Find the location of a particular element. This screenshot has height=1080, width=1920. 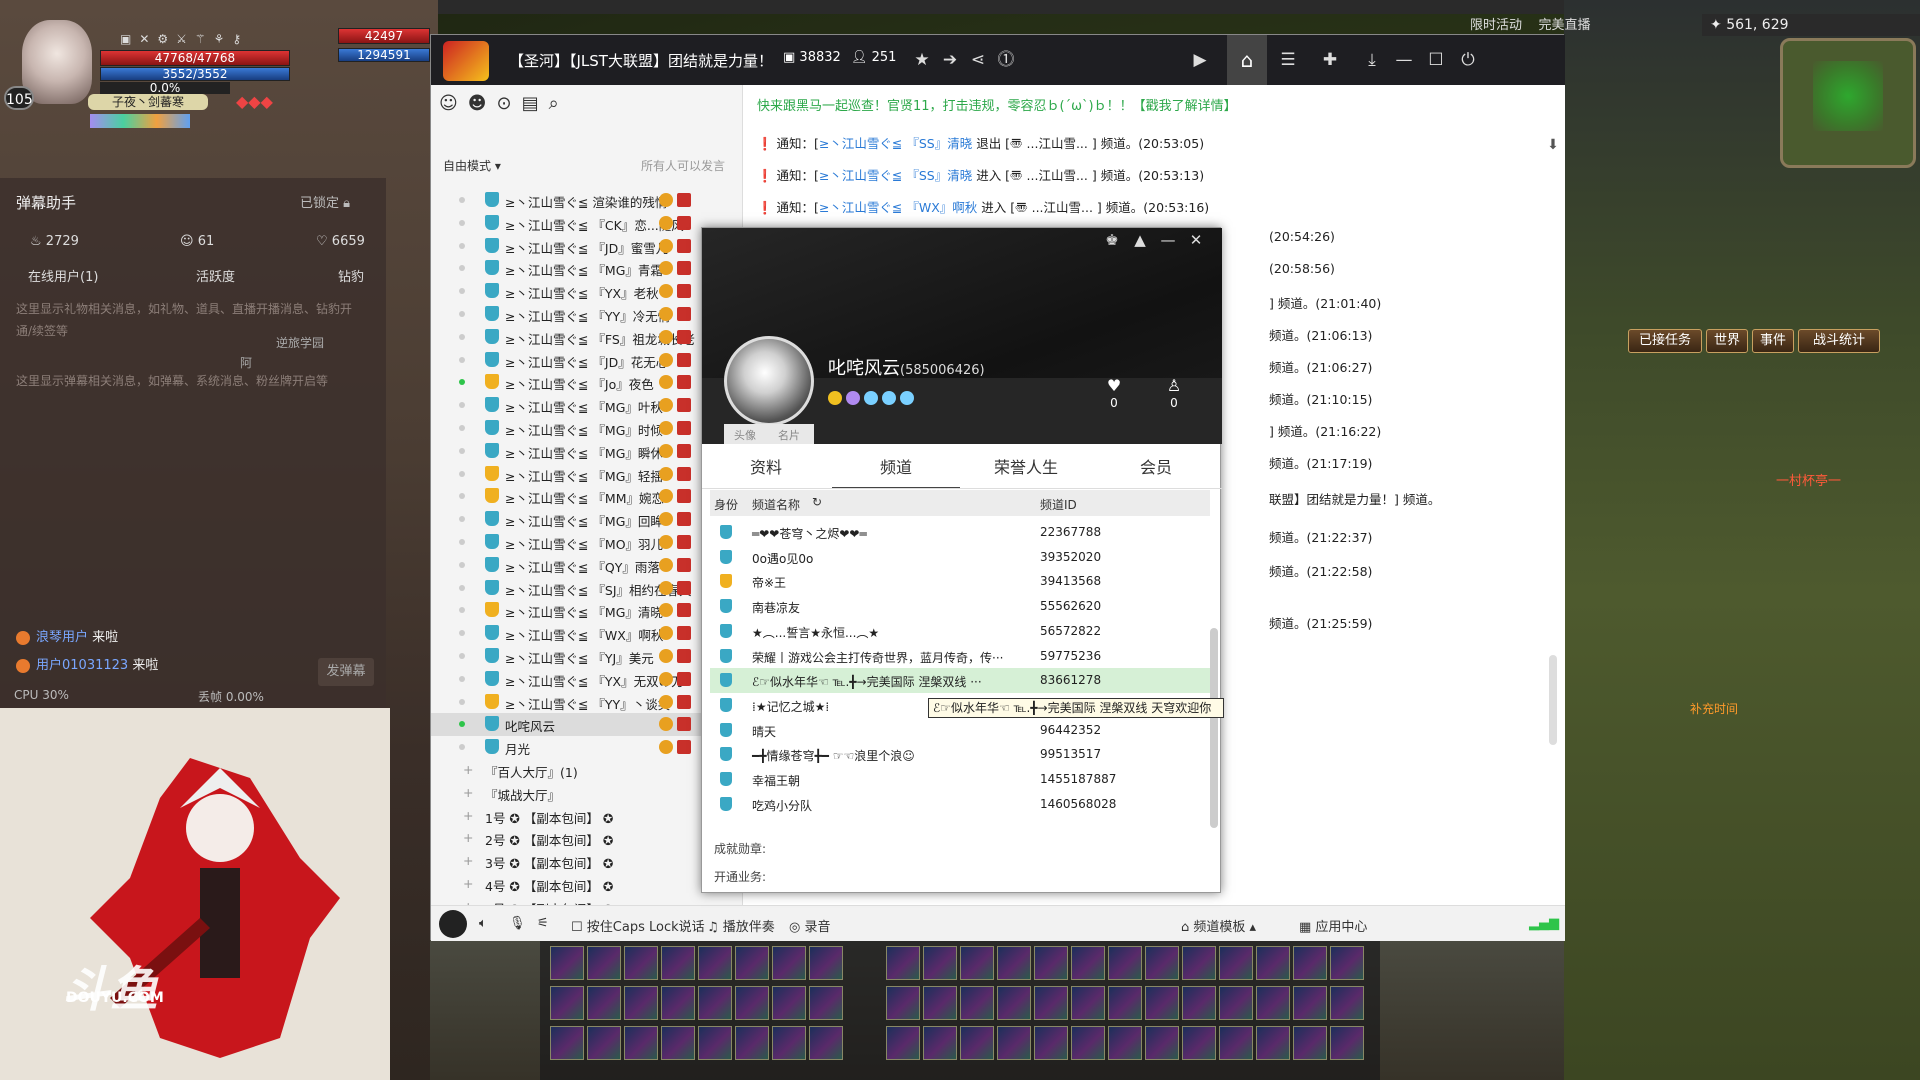

user-row: ≥丶江山雪ぐ≦ 『YX』无双の刀 is located at coordinates (587, 679).